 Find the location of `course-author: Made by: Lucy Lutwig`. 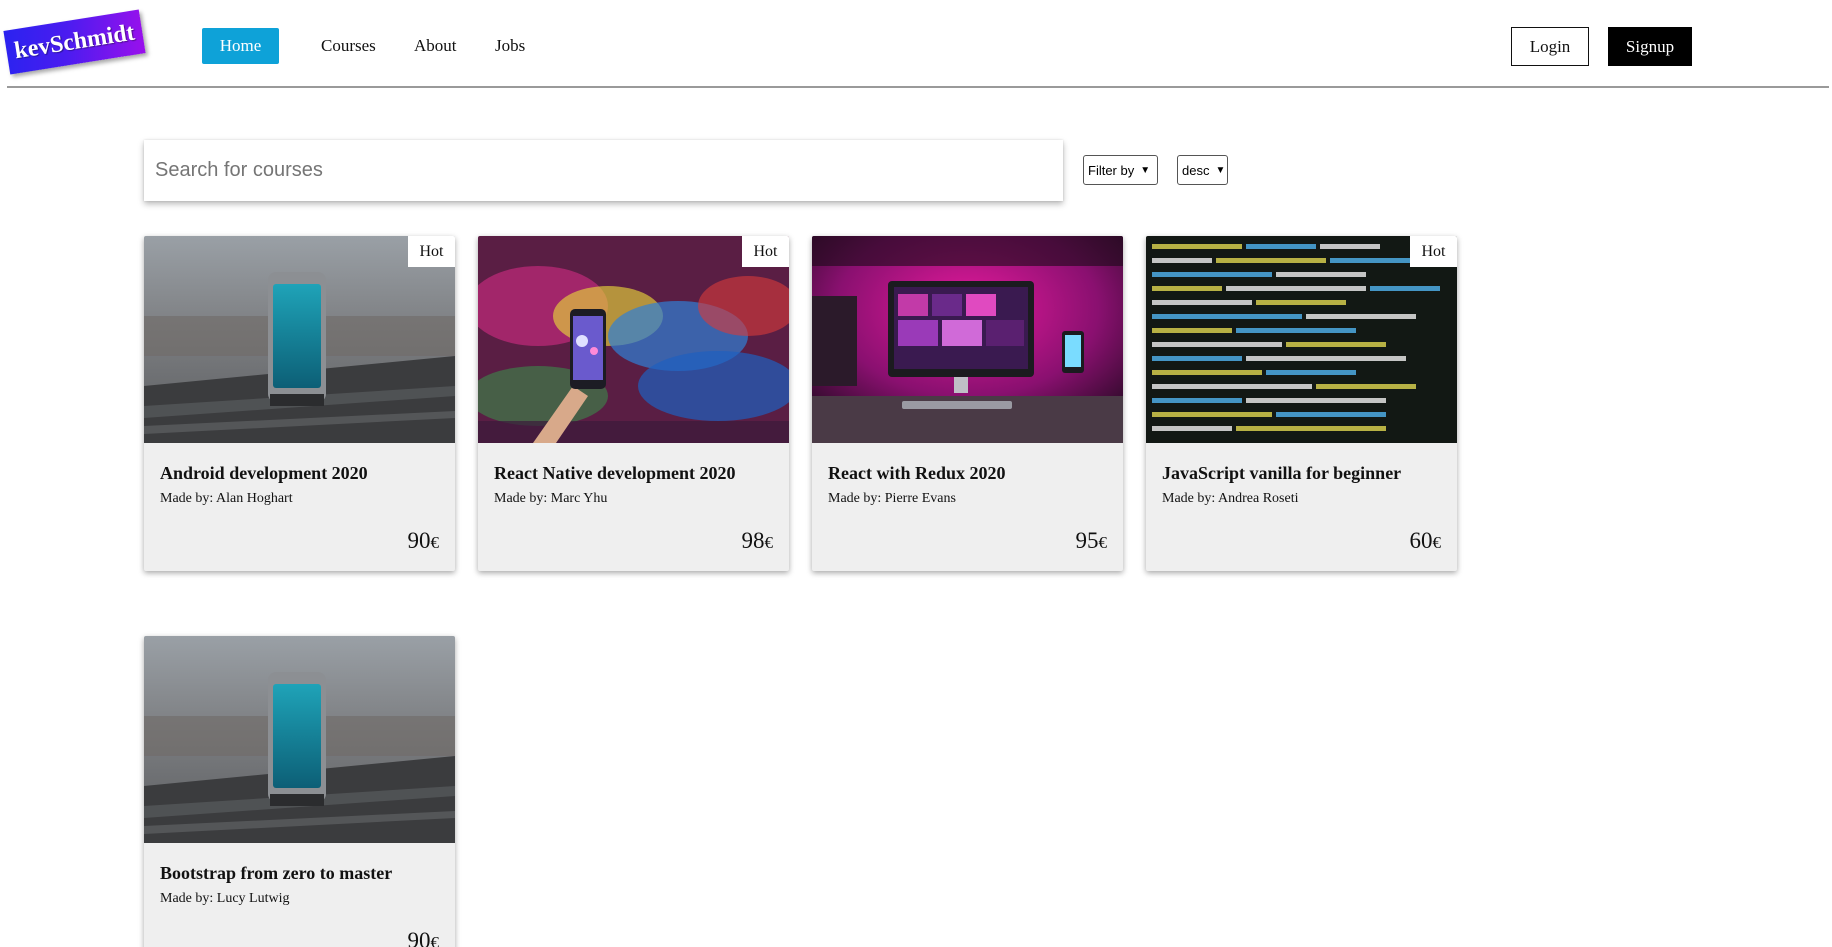

course-author: Made by: Lucy Lutwig is located at coordinates (225, 898).